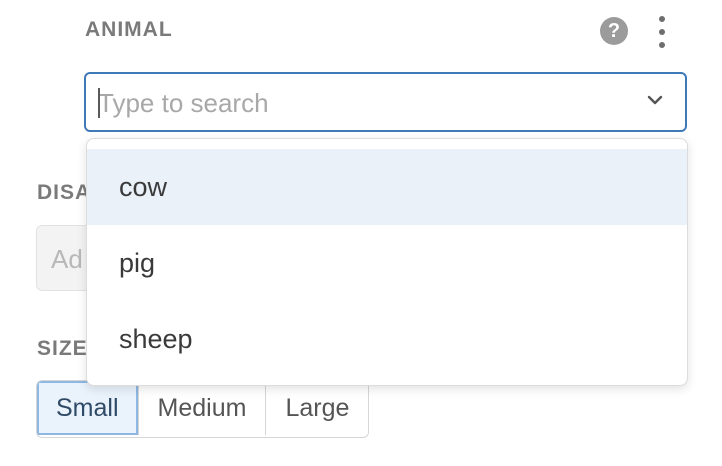 The image size is (722, 466). I want to click on size-field-label: SIZE, so click(62, 348).